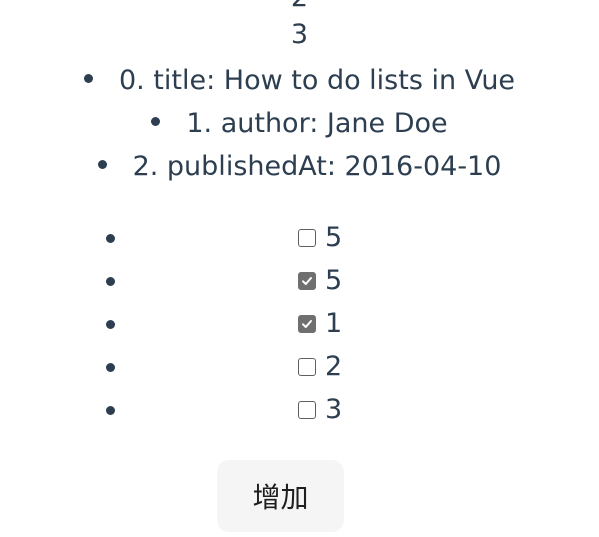 This screenshot has height=537, width=599. What do you see at coordinates (317, 166) in the screenshot?
I see `post-property-text: 2. publishedAt: 2016-04-10` at bounding box center [317, 166].